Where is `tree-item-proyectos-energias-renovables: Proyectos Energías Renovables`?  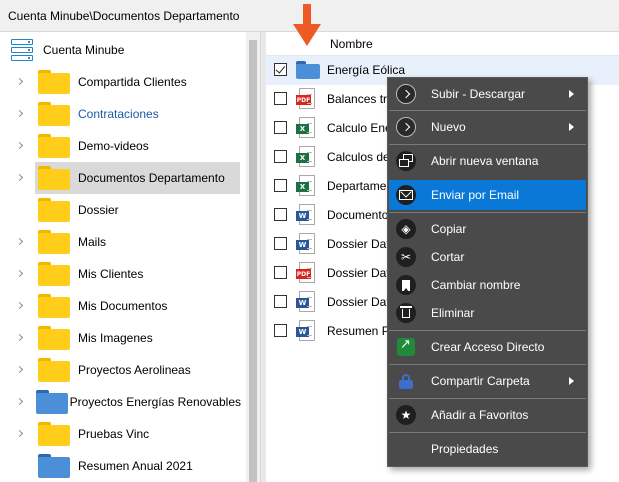
tree-item-proyectos-energias-renovables: Proyectos Energías Renovables is located at coordinates (128, 402).